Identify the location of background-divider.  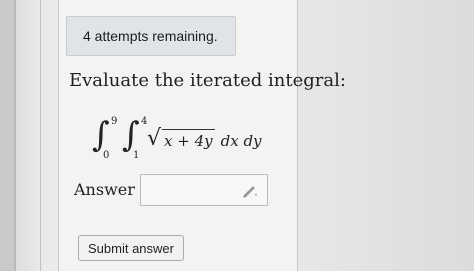
(40, 135).